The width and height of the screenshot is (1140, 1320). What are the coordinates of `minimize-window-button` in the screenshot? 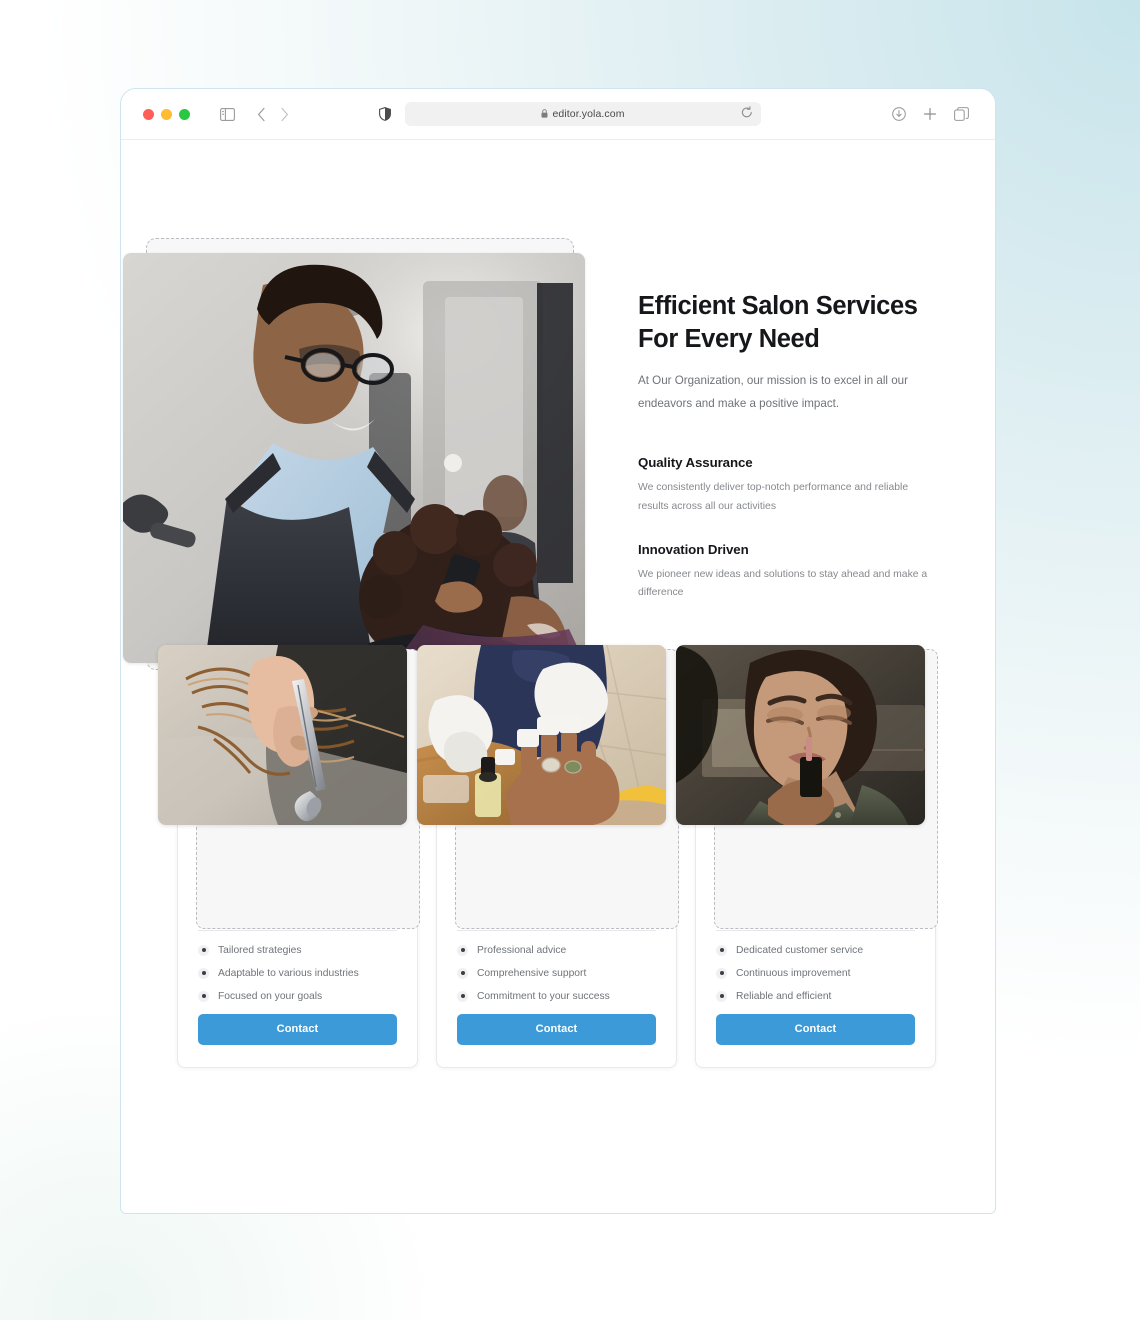 It's located at (166, 114).